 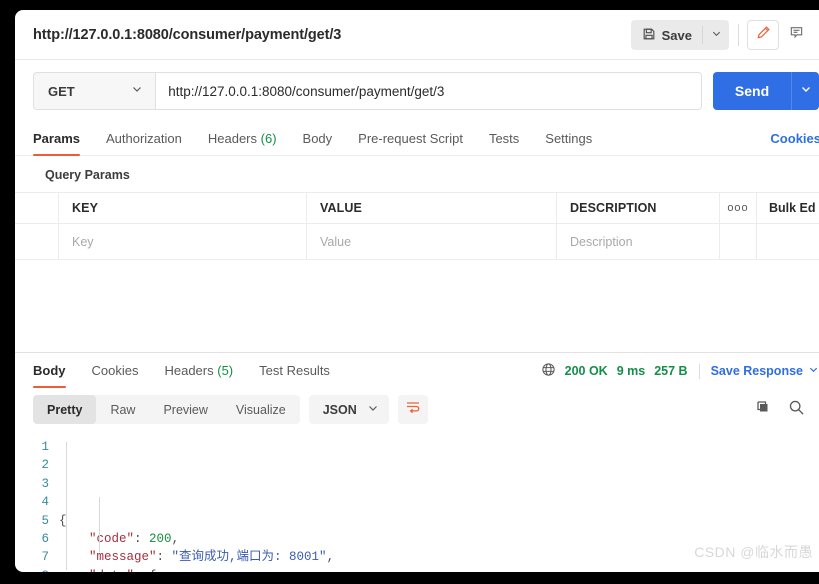 I want to click on tab-settings: Settings, so click(x=568, y=143).